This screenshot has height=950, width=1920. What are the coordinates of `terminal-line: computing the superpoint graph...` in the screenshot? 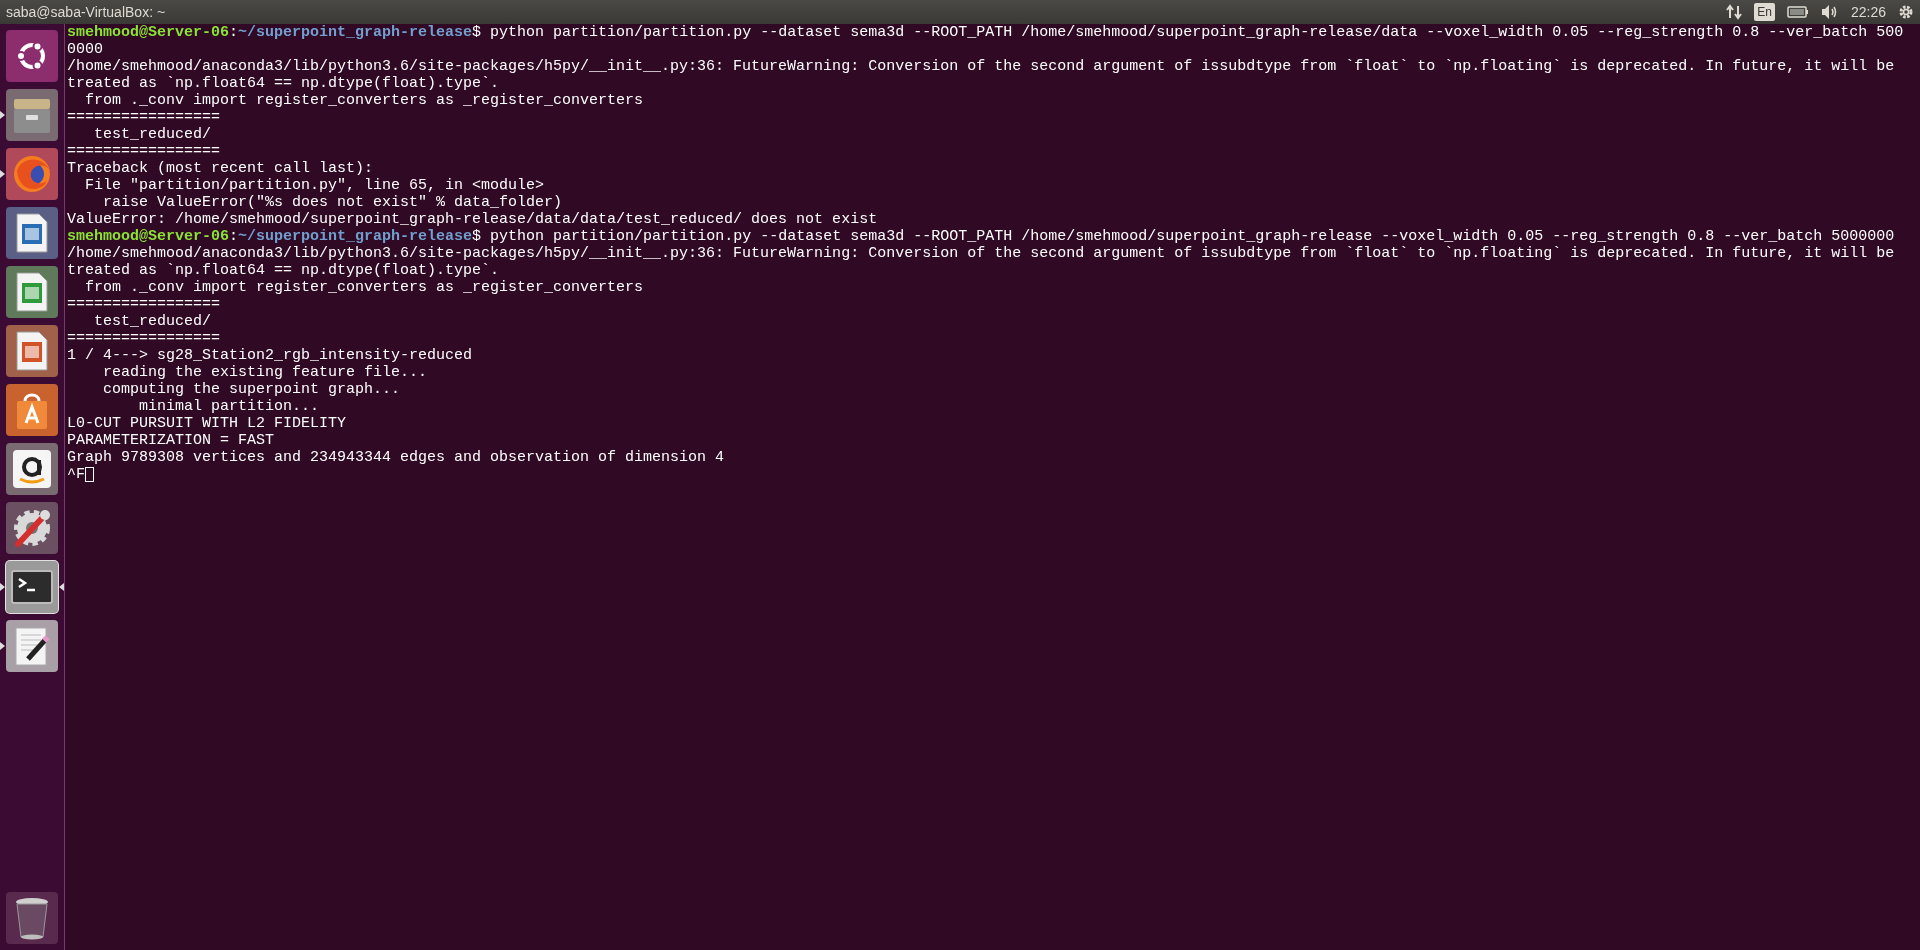 It's located at (252, 389).